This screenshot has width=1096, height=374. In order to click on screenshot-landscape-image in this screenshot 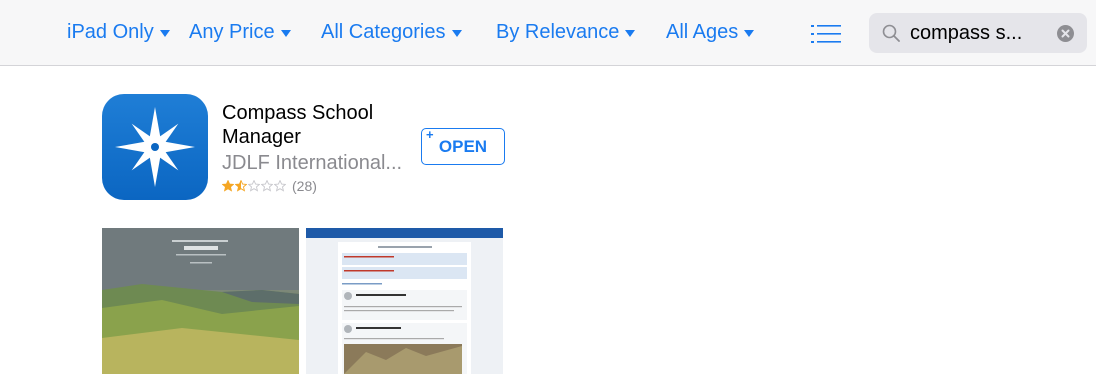, I will do `click(200, 301)`.